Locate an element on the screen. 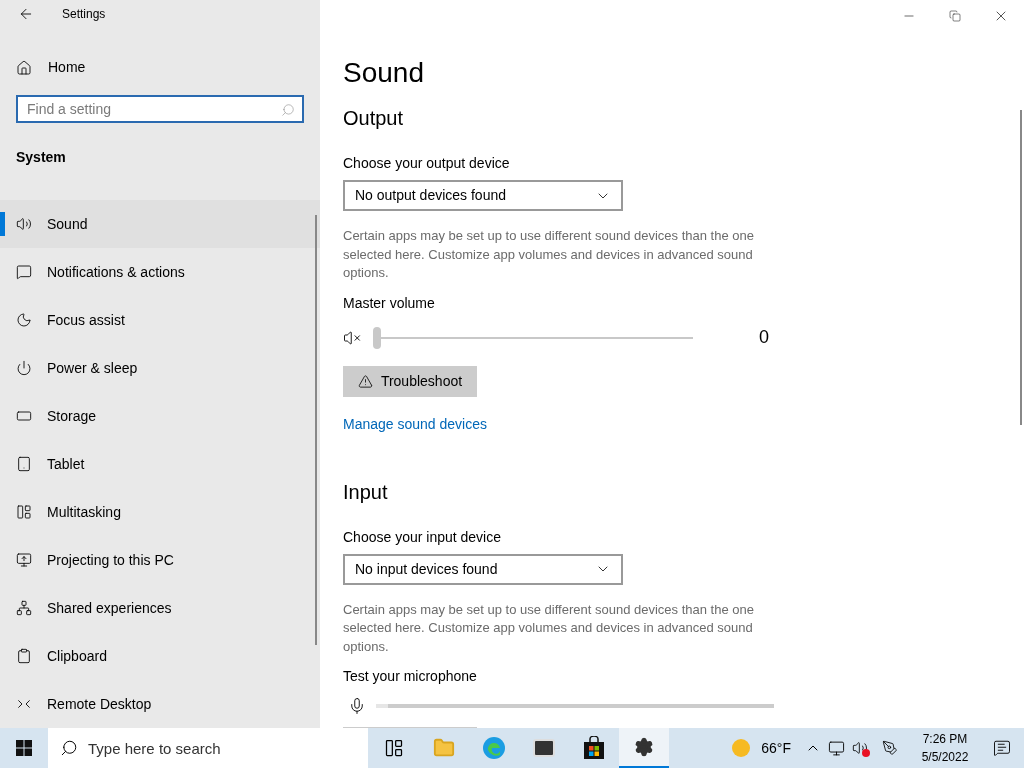 Image resolution: width=1024 pixels, height=768 pixels. taskbar-search-field: Type here to search is located at coordinates (208, 748).